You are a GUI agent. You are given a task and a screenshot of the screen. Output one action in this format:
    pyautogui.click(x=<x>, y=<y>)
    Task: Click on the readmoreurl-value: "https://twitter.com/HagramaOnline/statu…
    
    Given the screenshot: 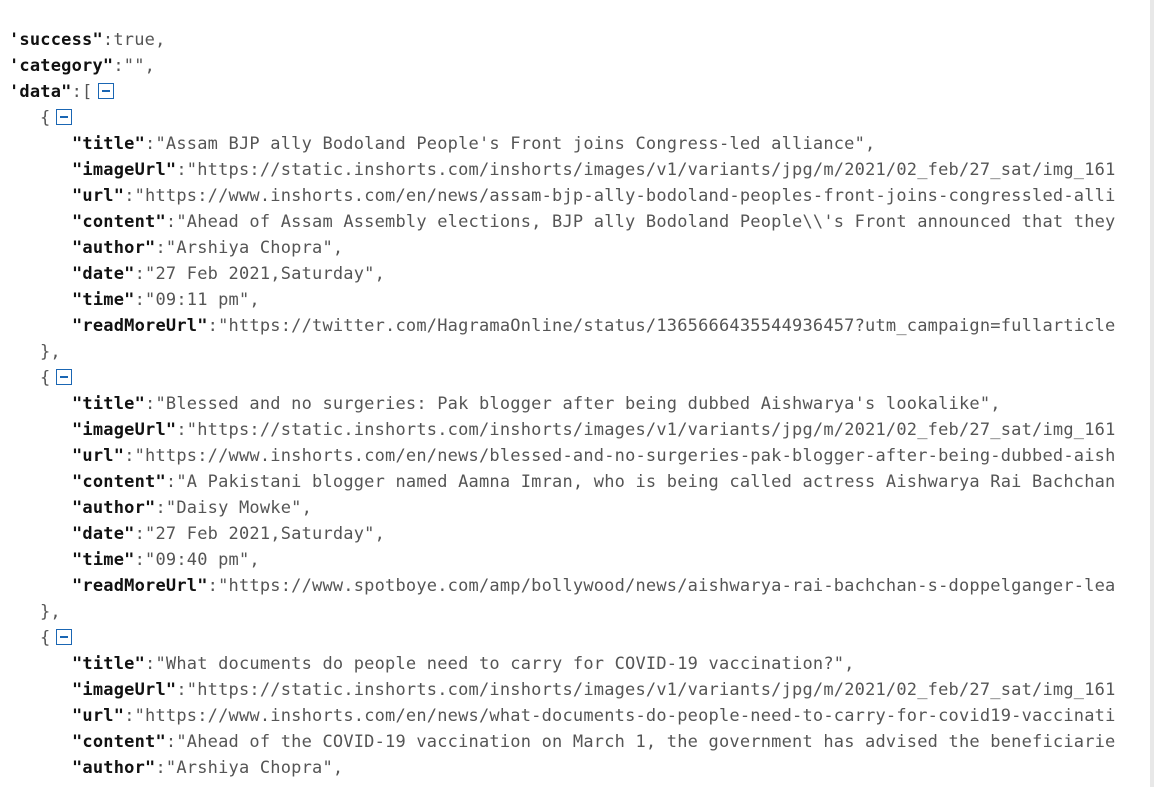 What is the action you would take?
    pyautogui.click(x=667, y=326)
    